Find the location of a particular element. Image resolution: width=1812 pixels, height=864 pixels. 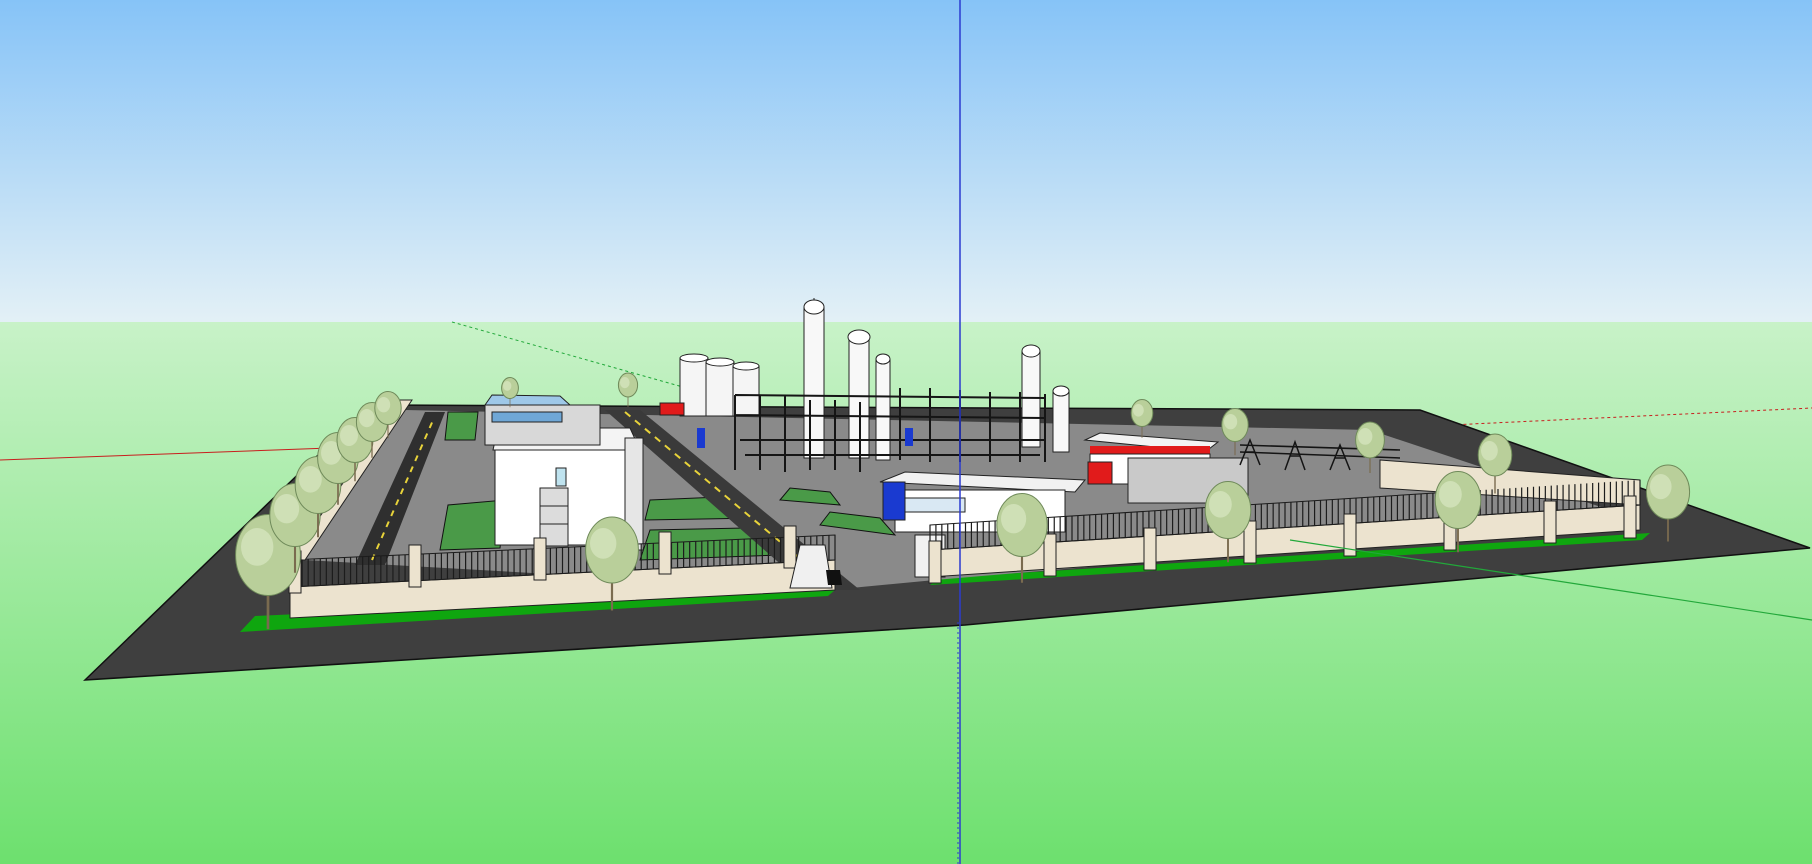

lawn-west-north is located at coordinates (461, 426).